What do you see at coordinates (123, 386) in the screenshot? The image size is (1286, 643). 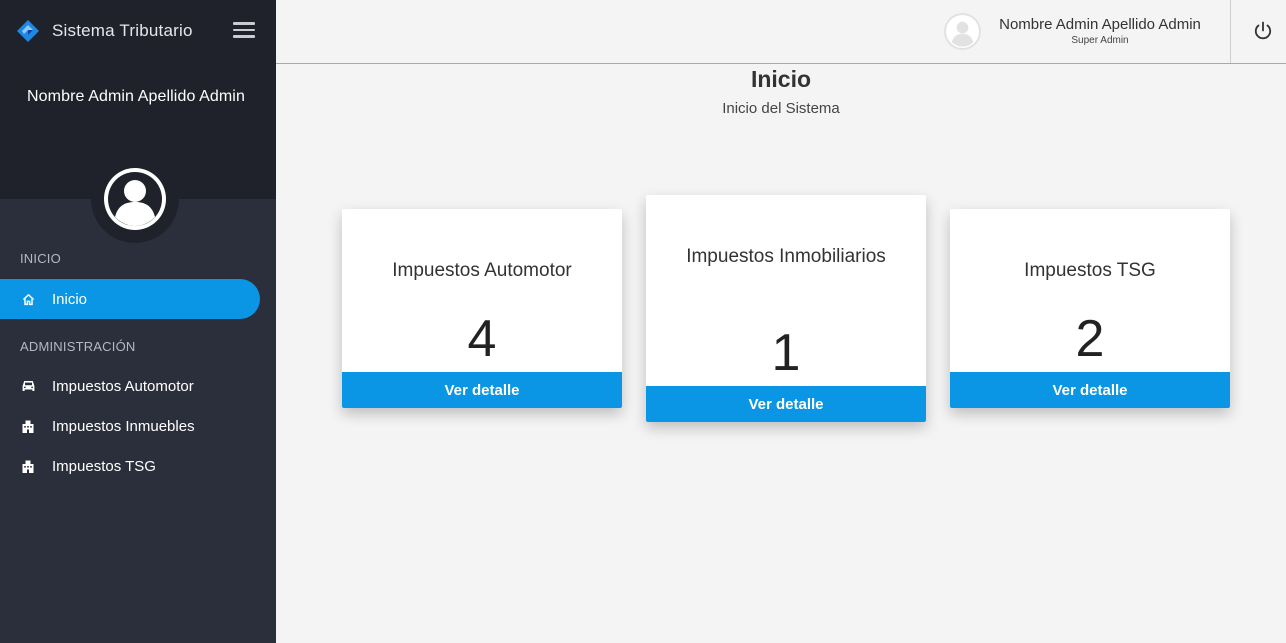 I see `sidebar-item-label: Impuestos Automotor` at bounding box center [123, 386].